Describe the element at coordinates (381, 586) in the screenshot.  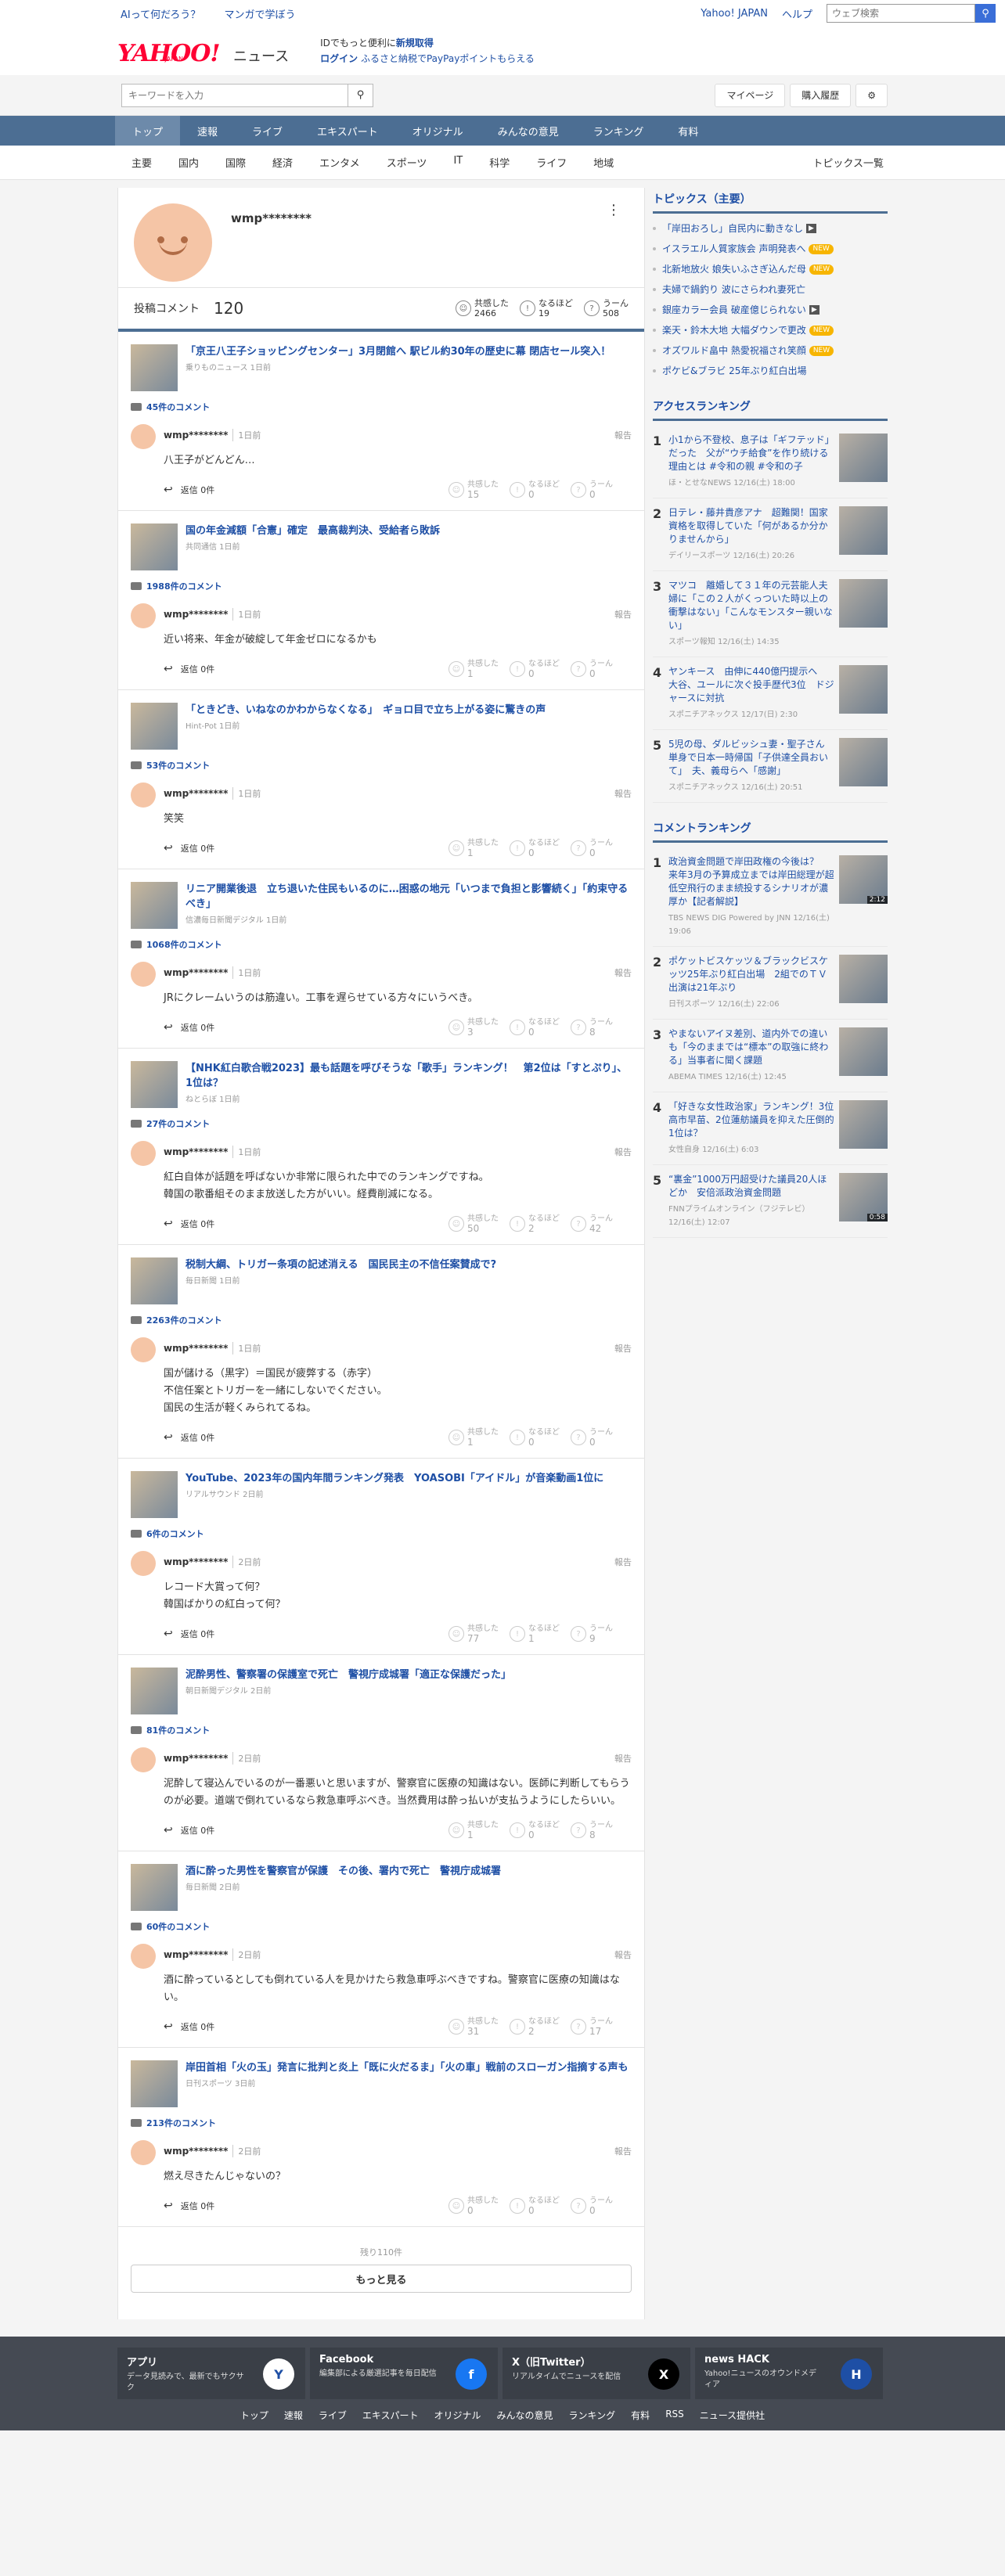
I see `comment-count-link: 1988件のコメント` at that location.